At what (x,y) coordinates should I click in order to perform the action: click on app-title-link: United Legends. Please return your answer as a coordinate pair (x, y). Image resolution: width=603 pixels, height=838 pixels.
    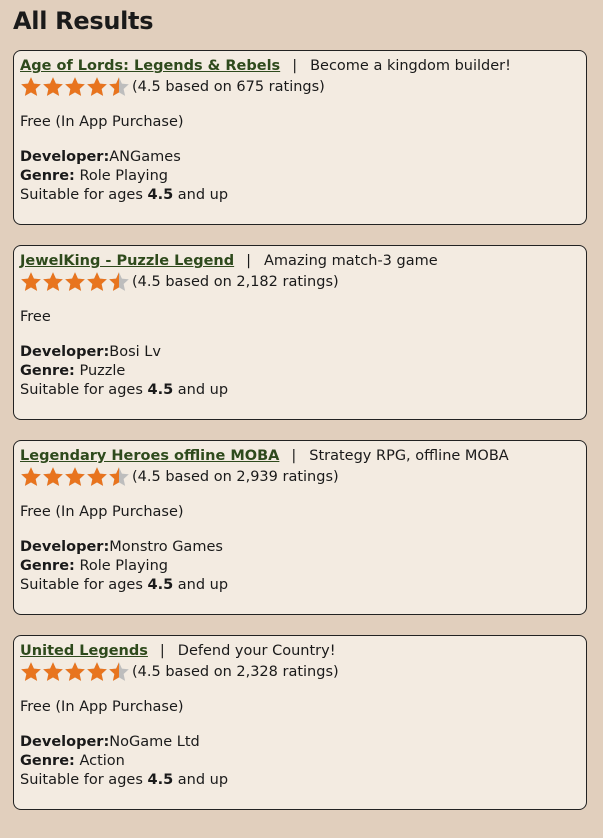
    Looking at the image, I should click on (84, 651).